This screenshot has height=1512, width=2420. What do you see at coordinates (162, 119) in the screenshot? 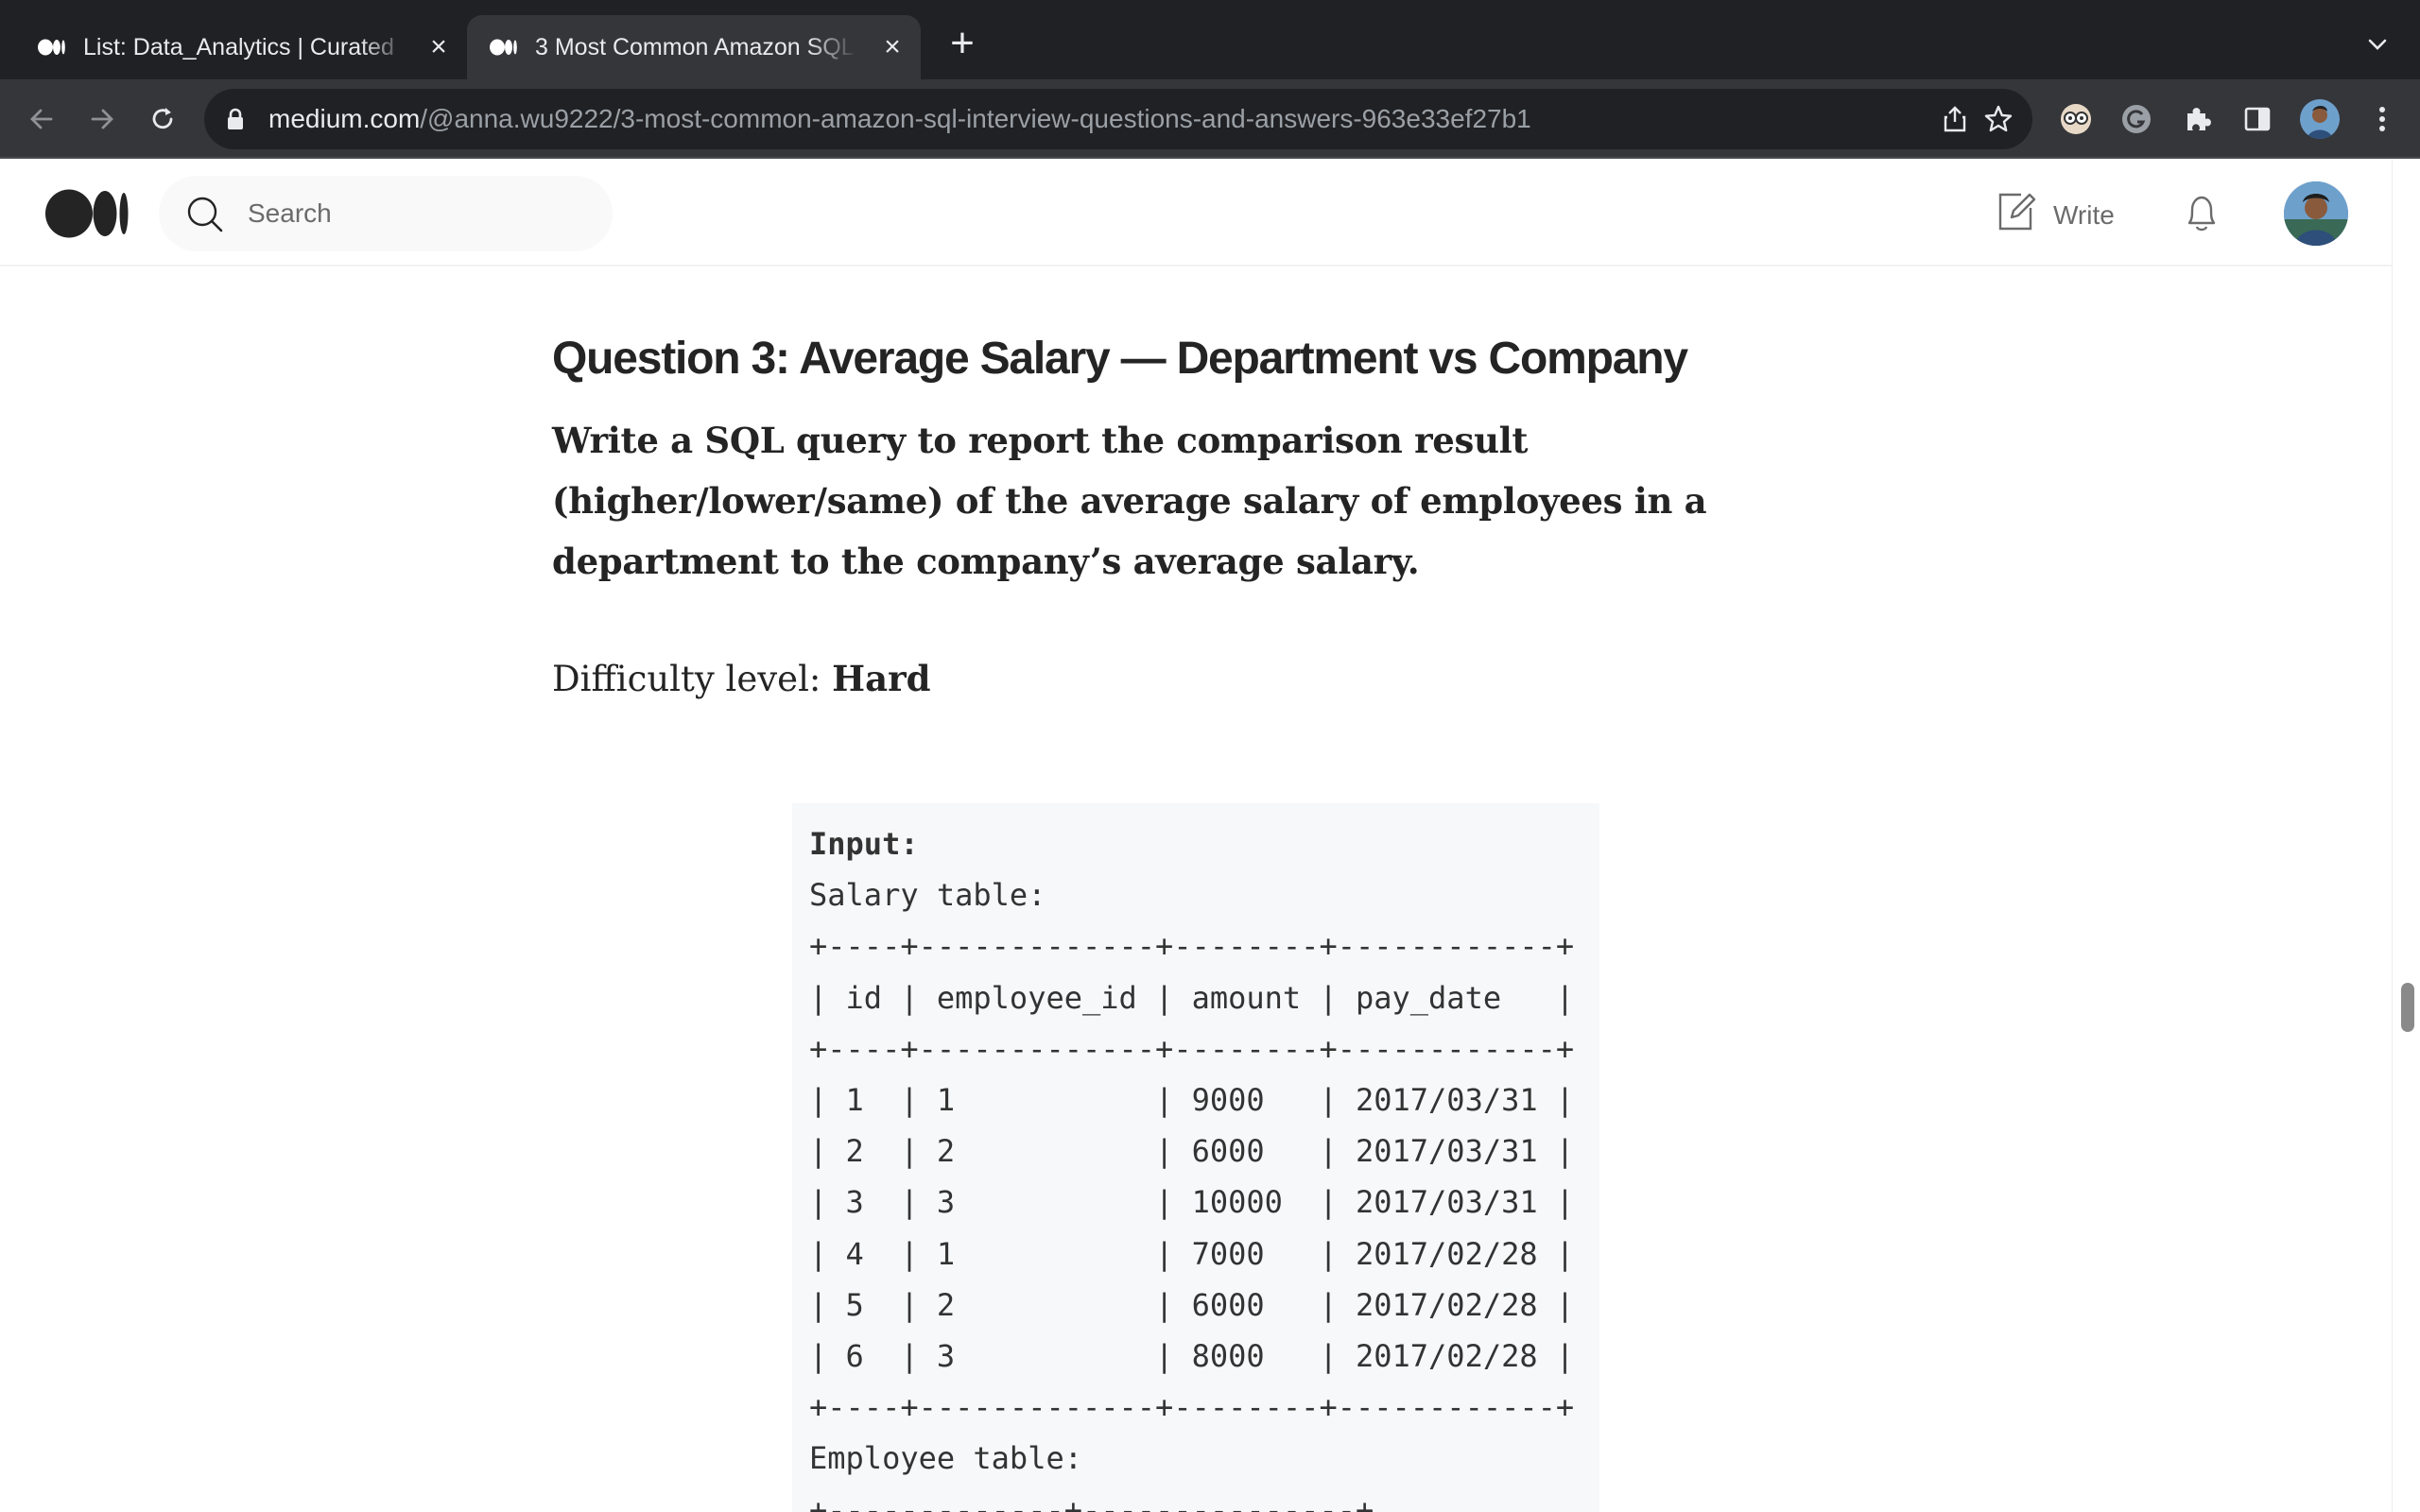
I see `reload-icon` at bounding box center [162, 119].